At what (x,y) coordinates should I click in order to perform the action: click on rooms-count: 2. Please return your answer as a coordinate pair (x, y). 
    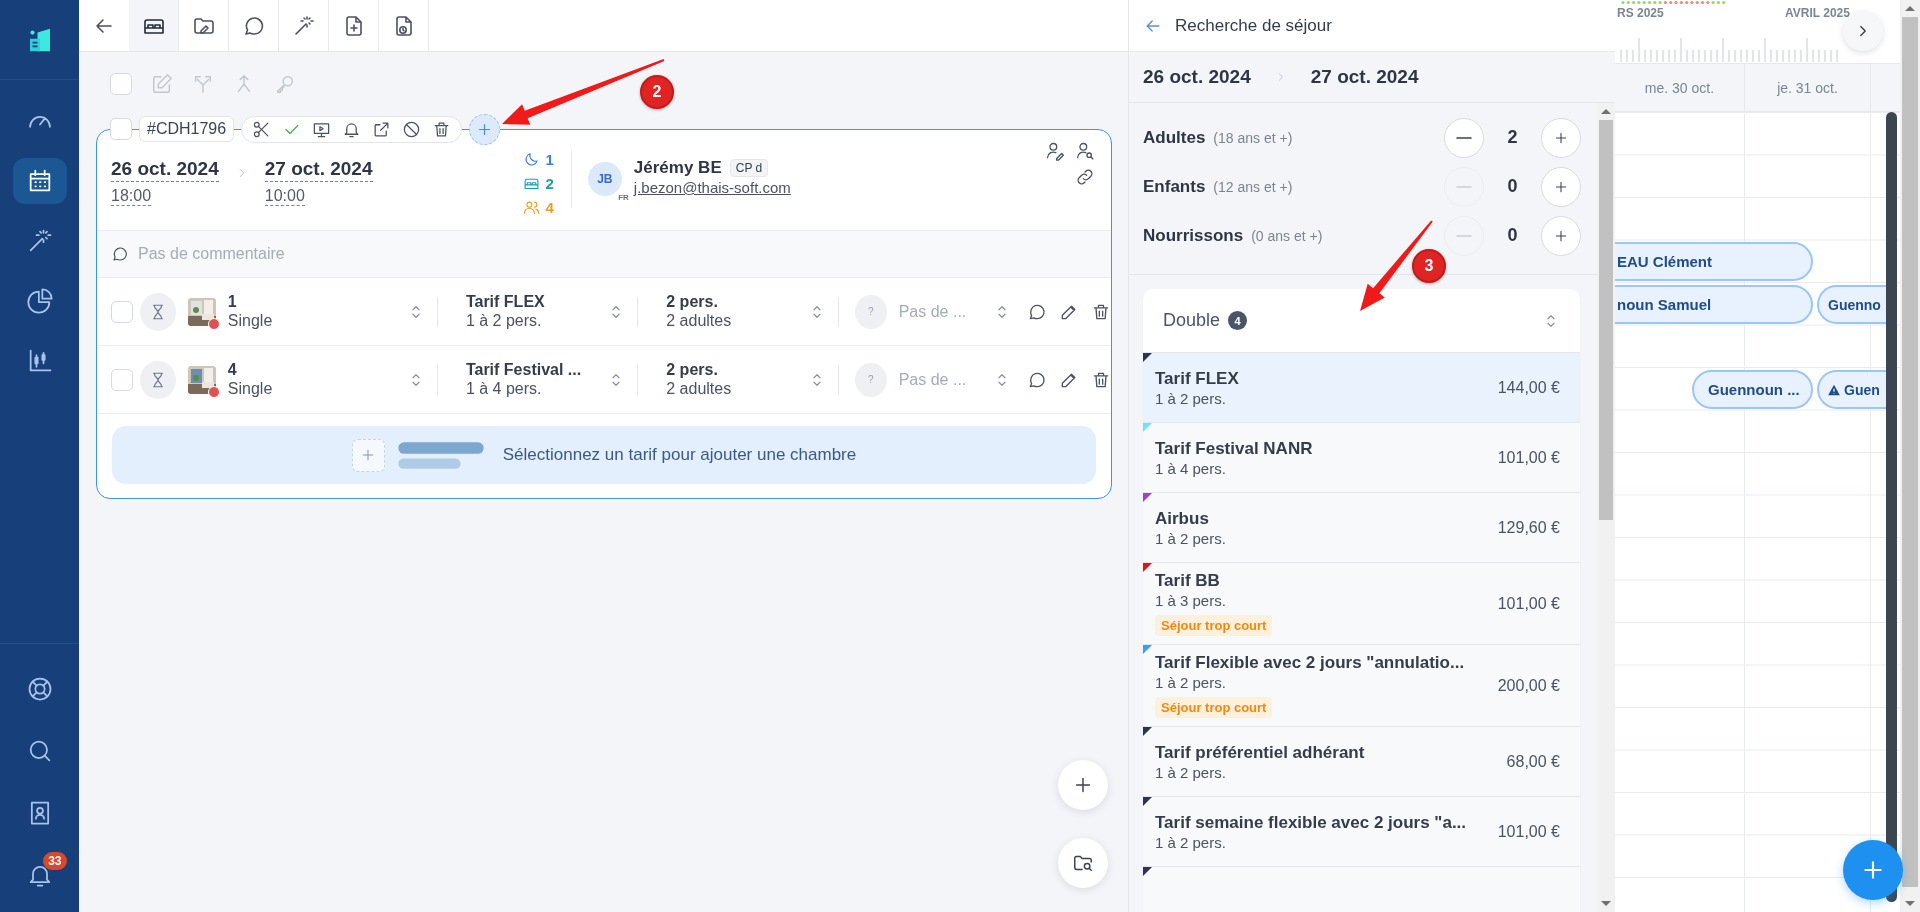
    Looking at the image, I should click on (549, 183).